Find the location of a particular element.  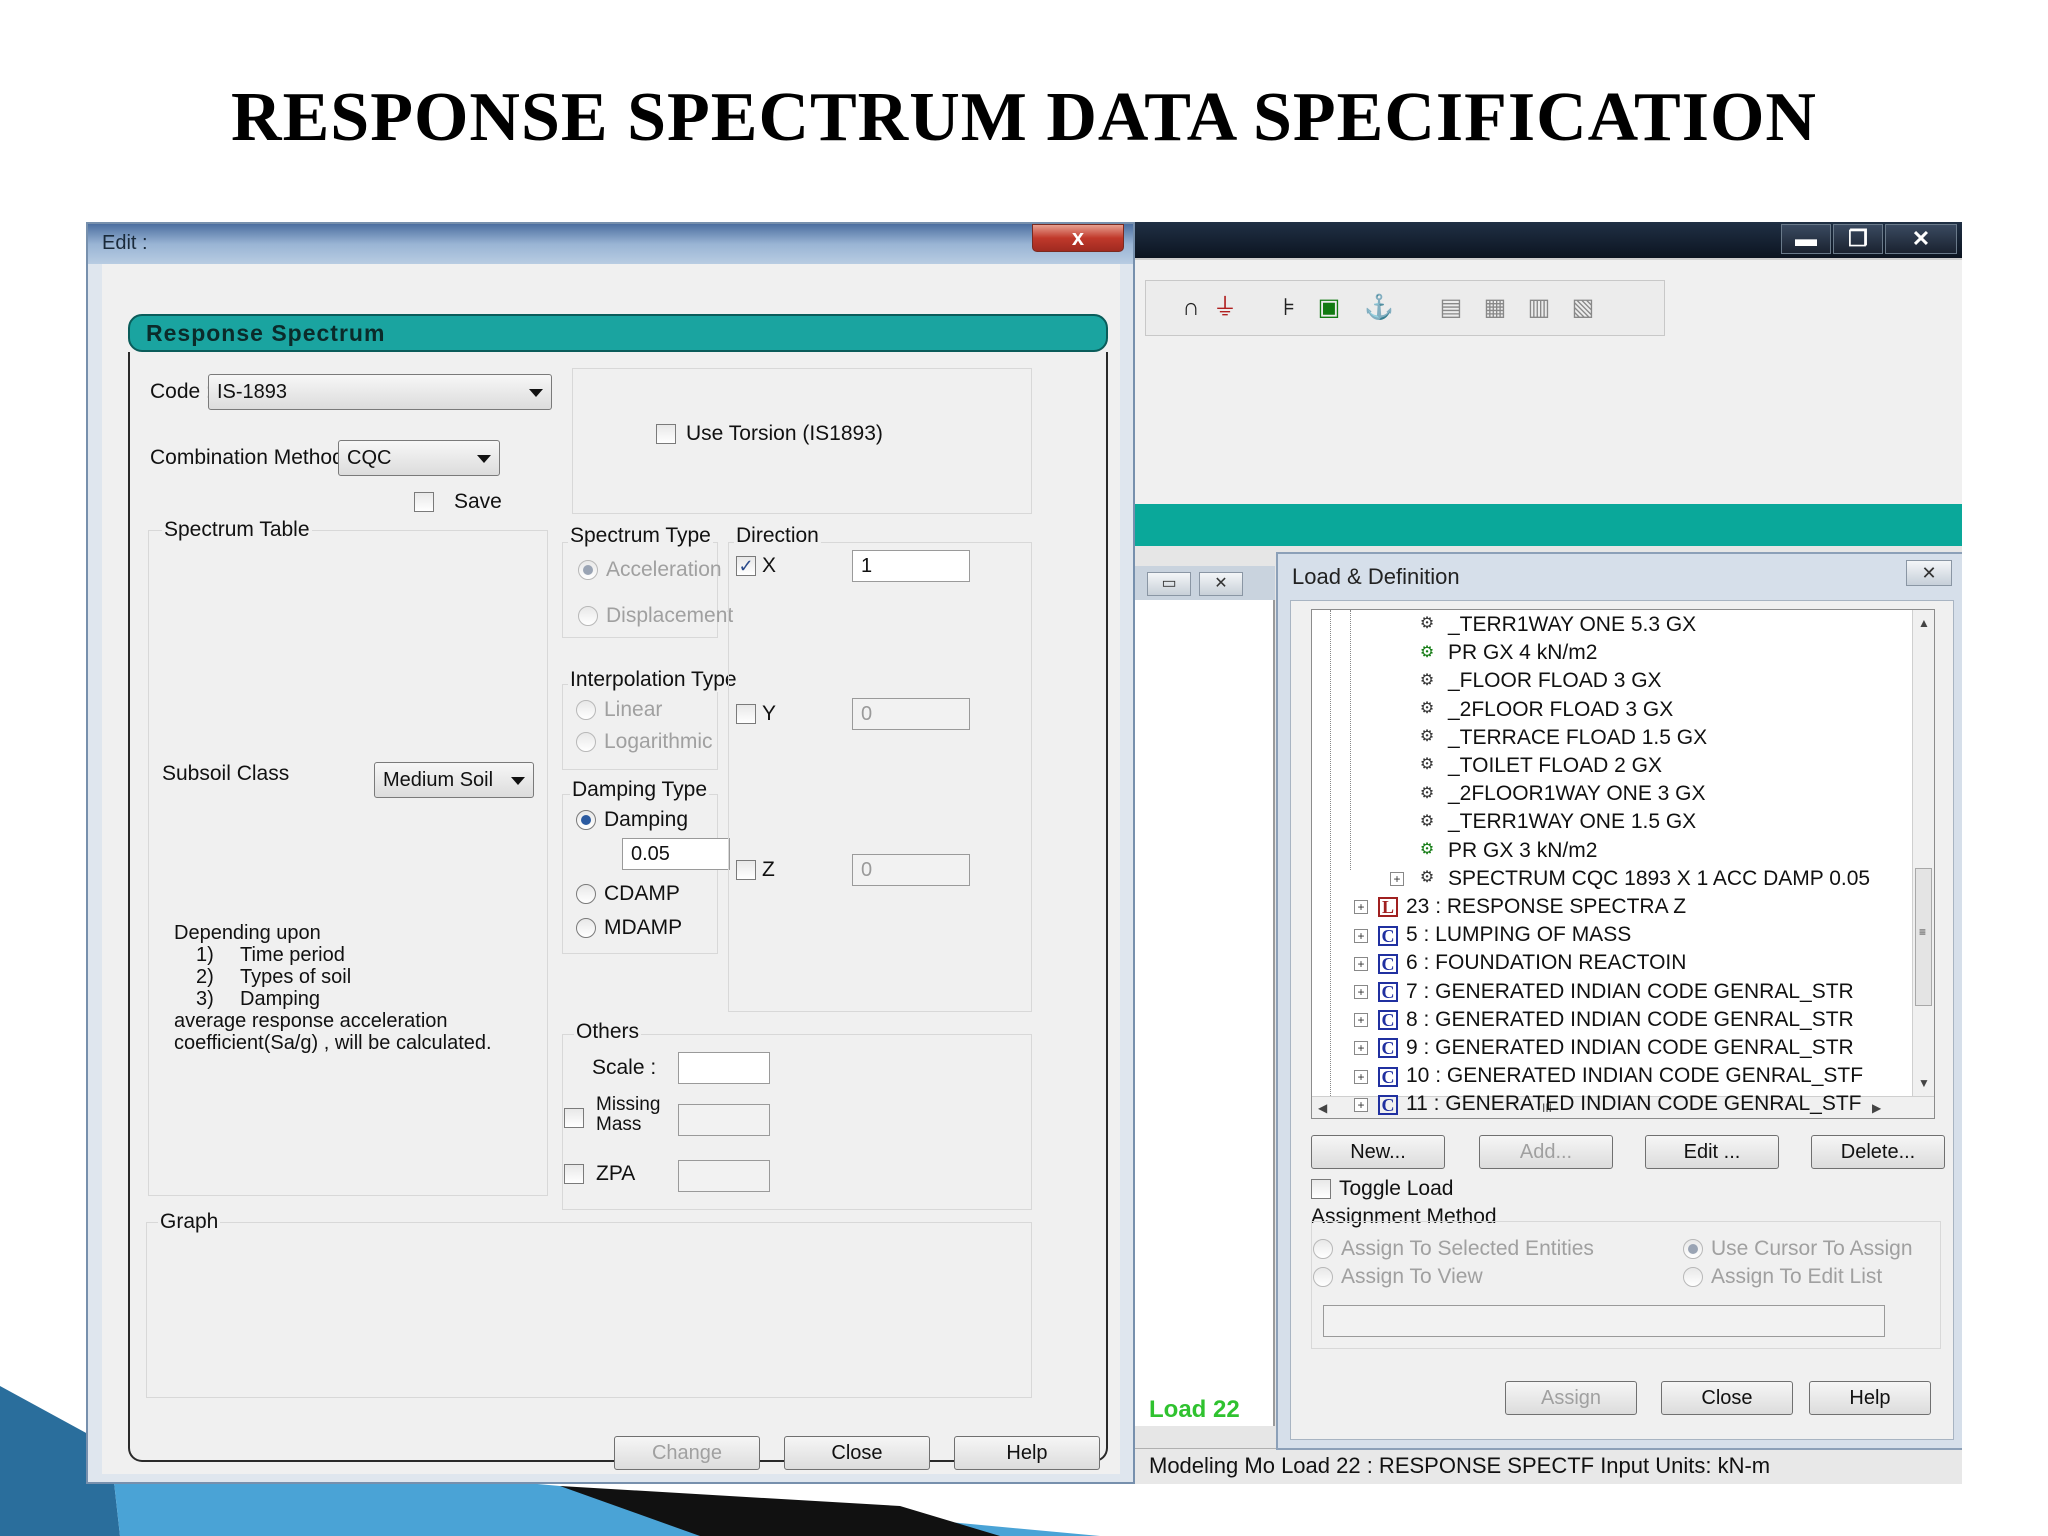

assign-button: Assign is located at coordinates (1571, 1398).